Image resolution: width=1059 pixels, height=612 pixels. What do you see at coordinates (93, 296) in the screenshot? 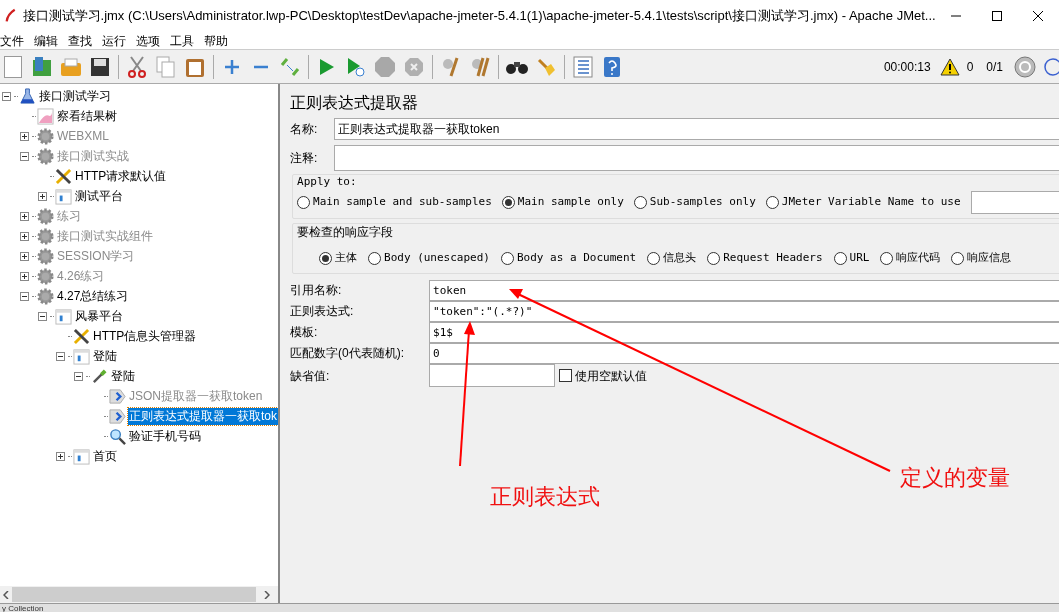
I see `tree-item: 4.27总结练习` at bounding box center [93, 296].